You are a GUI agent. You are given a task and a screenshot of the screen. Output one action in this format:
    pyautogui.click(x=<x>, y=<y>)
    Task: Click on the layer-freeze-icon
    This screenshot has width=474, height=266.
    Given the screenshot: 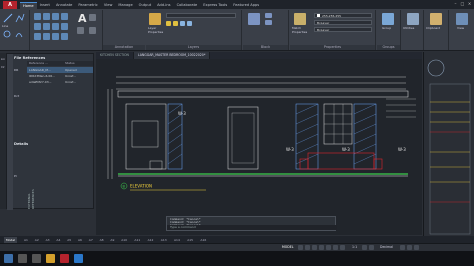 What is the action you would take?
    pyautogui.click(x=175, y=23)
    